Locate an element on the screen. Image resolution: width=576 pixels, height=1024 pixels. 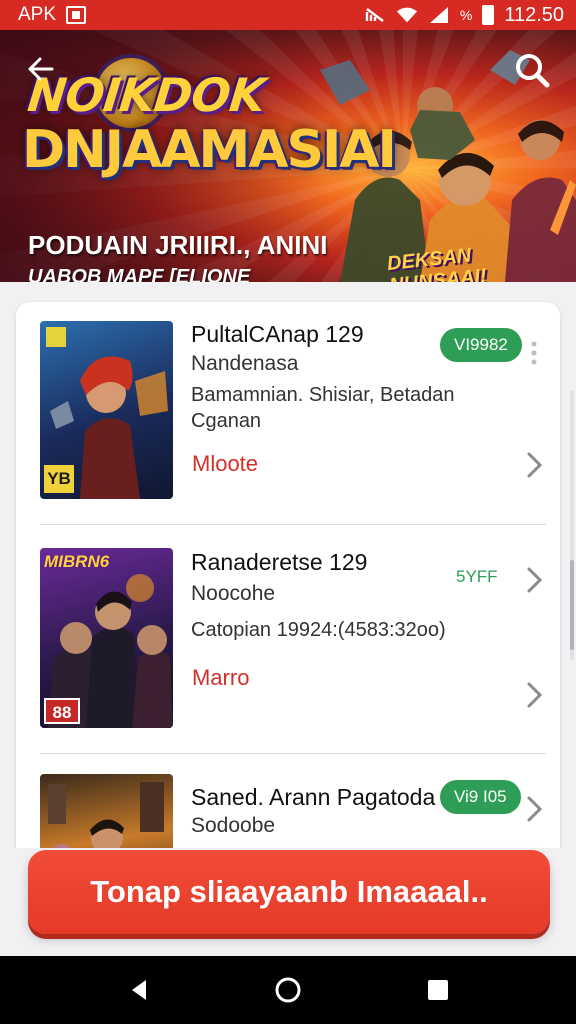
wifi-icon is located at coordinates (406, 15).